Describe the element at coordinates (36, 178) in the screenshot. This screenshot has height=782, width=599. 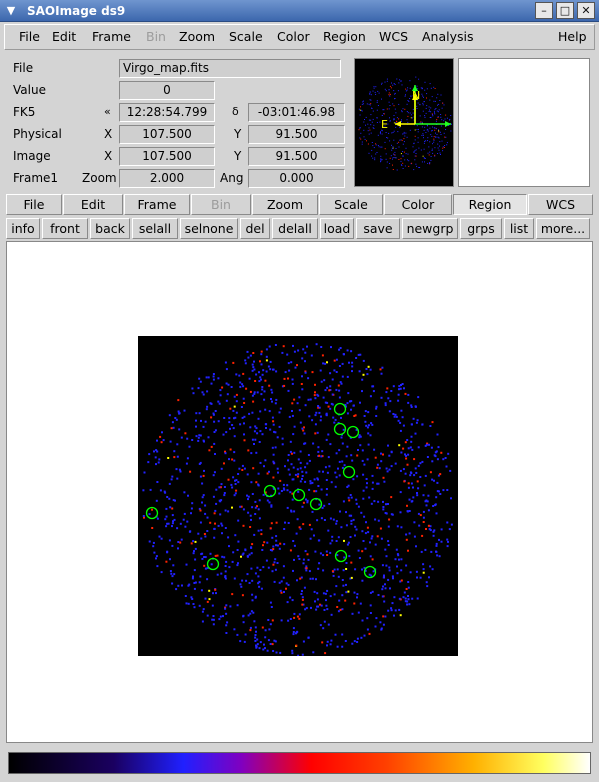
I see `frame-label: Frame1` at that location.